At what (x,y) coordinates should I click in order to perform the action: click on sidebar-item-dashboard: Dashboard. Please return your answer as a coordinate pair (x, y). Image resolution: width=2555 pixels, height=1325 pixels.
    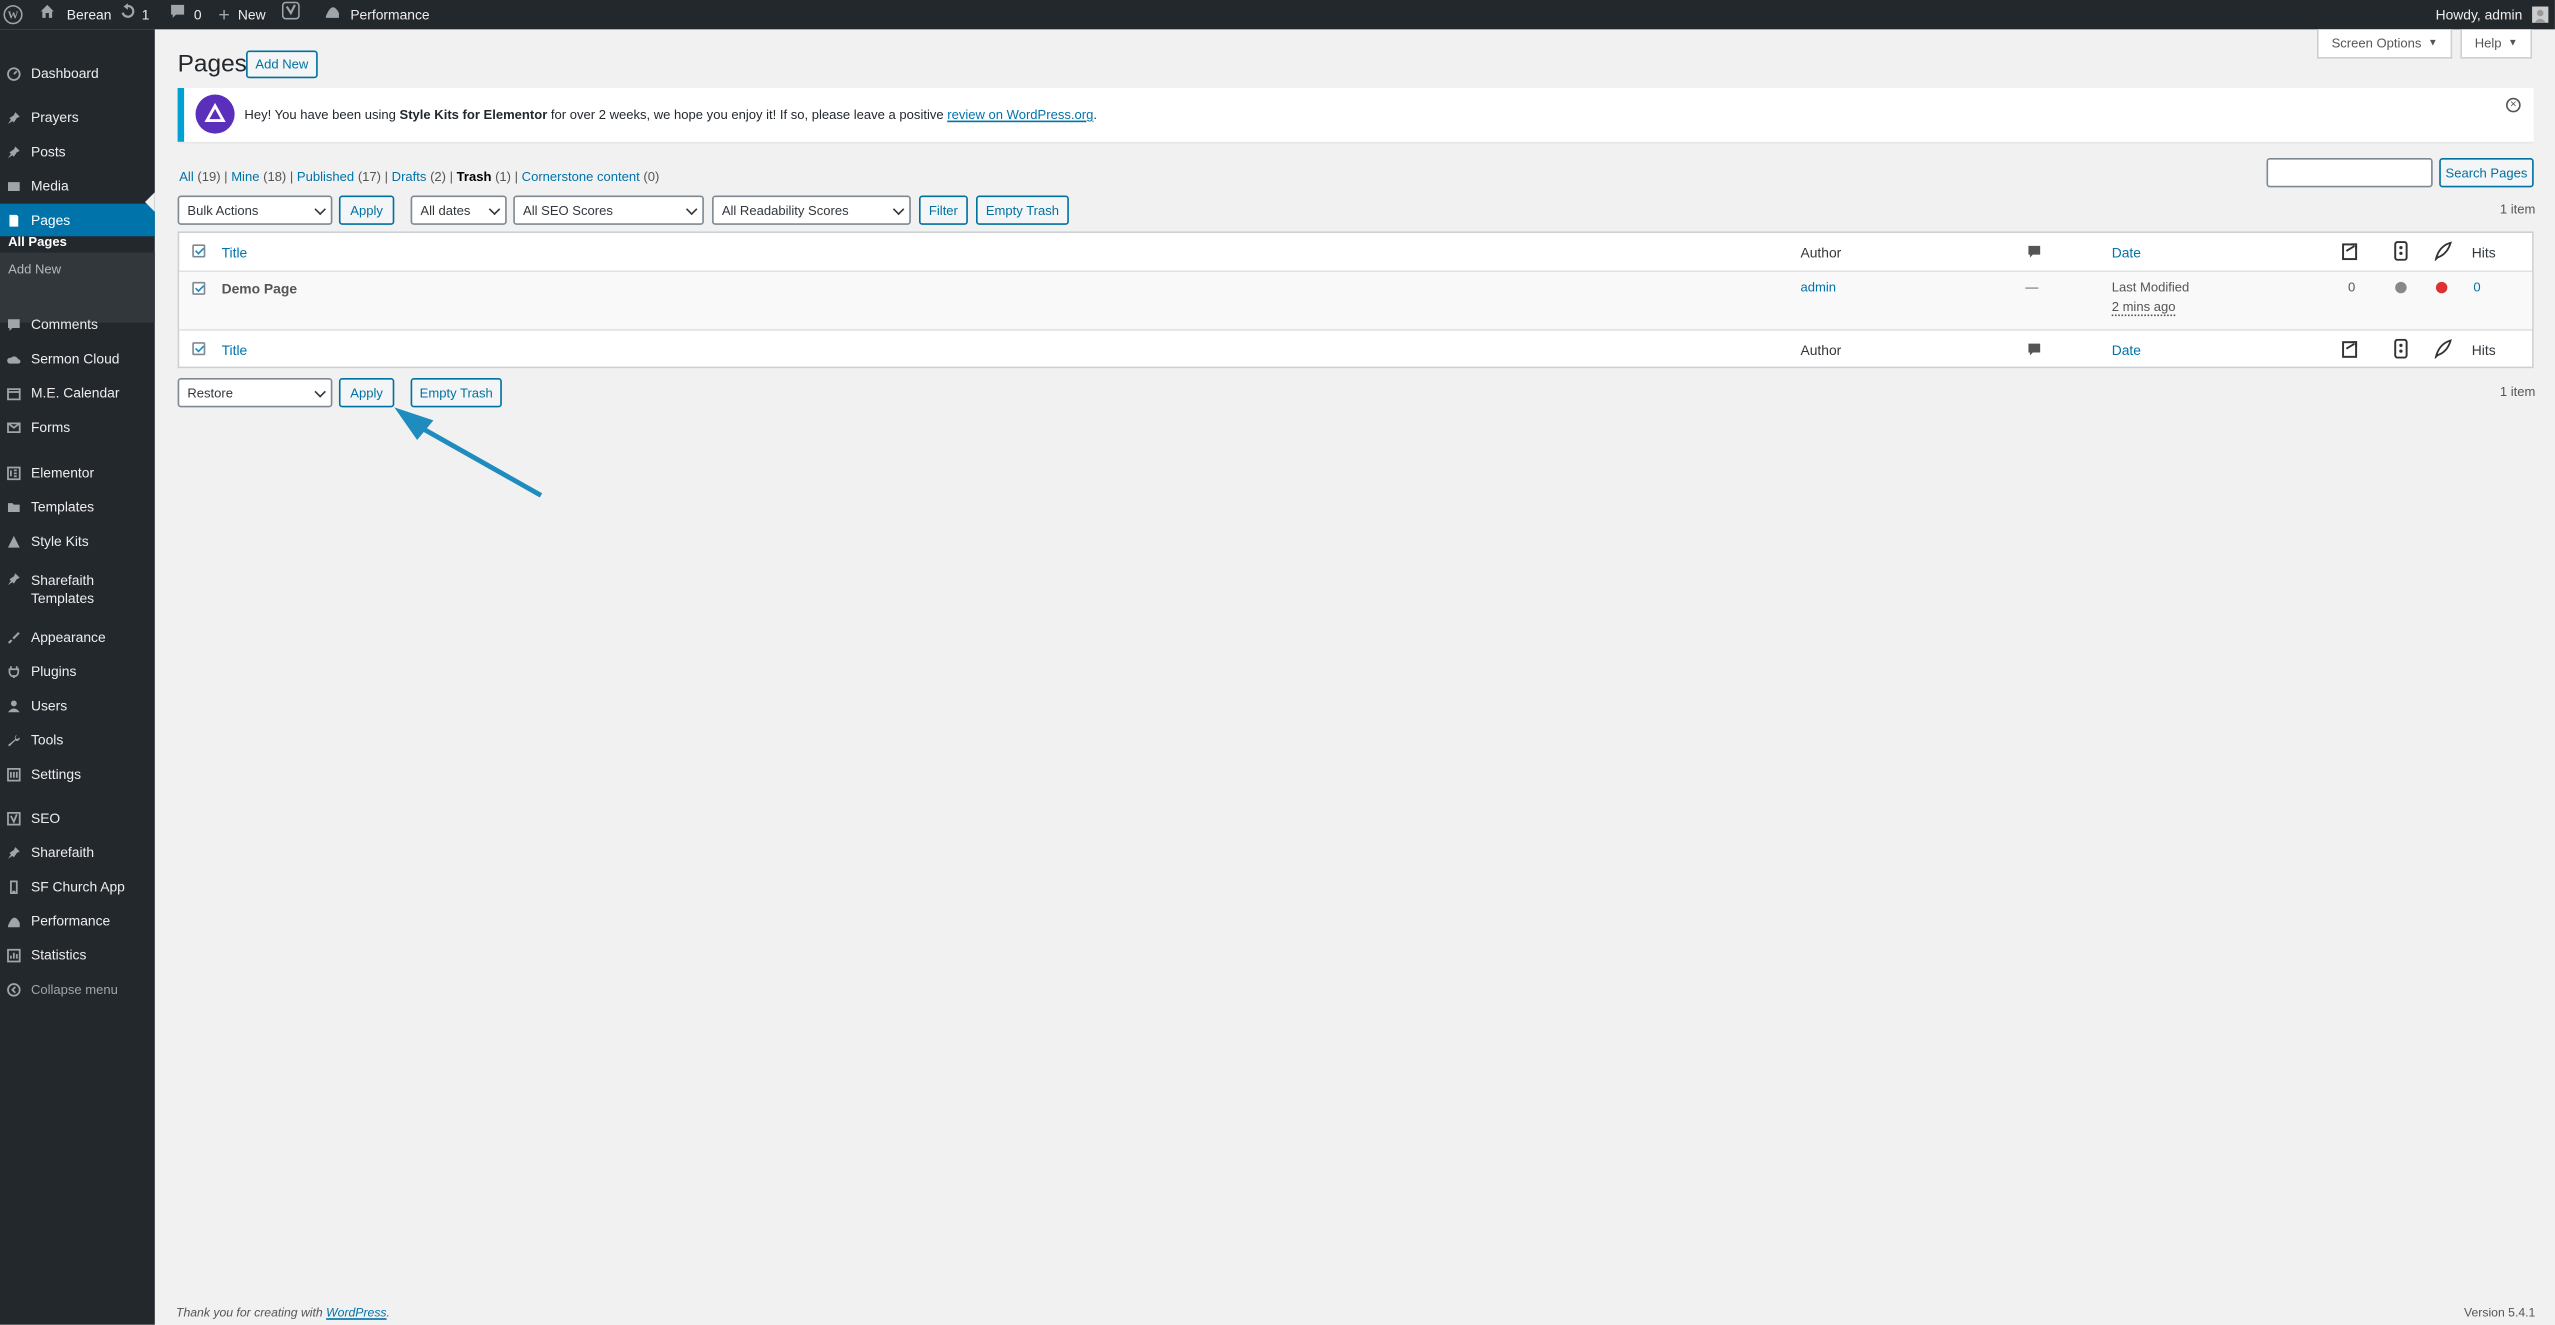
    Looking at the image, I should click on (77, 73).